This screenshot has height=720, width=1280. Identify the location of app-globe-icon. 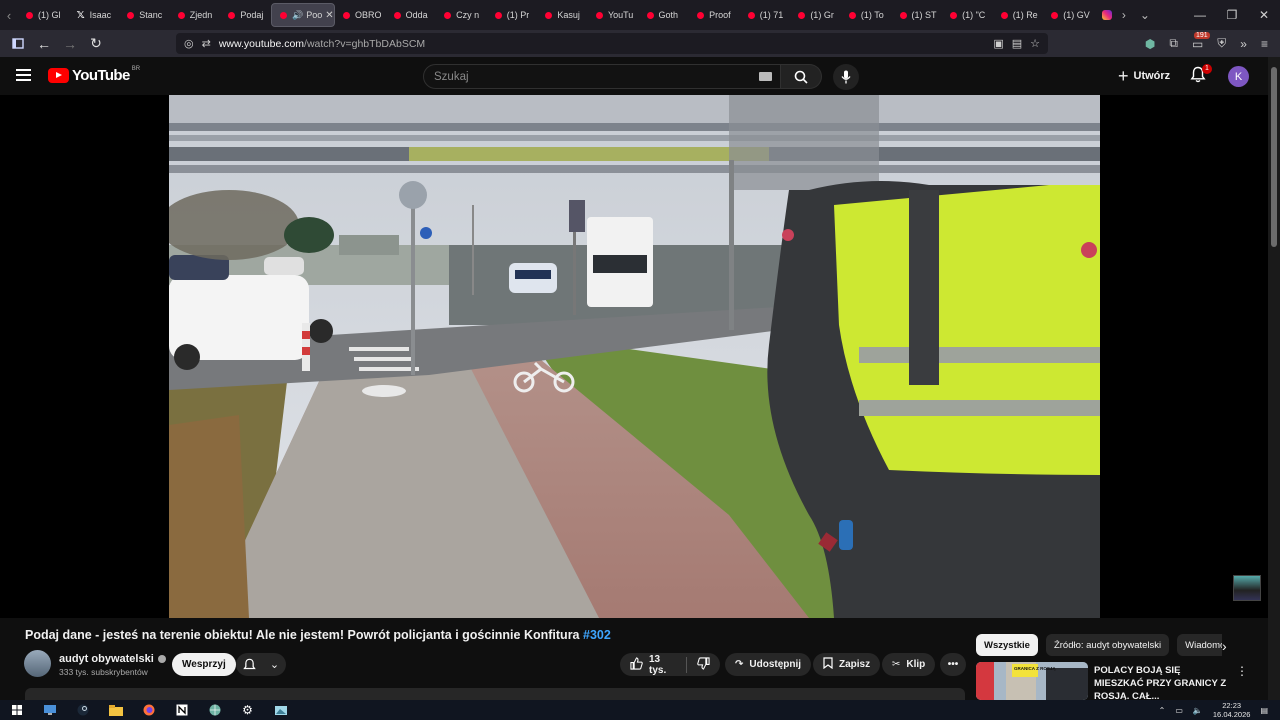
(214, 710).